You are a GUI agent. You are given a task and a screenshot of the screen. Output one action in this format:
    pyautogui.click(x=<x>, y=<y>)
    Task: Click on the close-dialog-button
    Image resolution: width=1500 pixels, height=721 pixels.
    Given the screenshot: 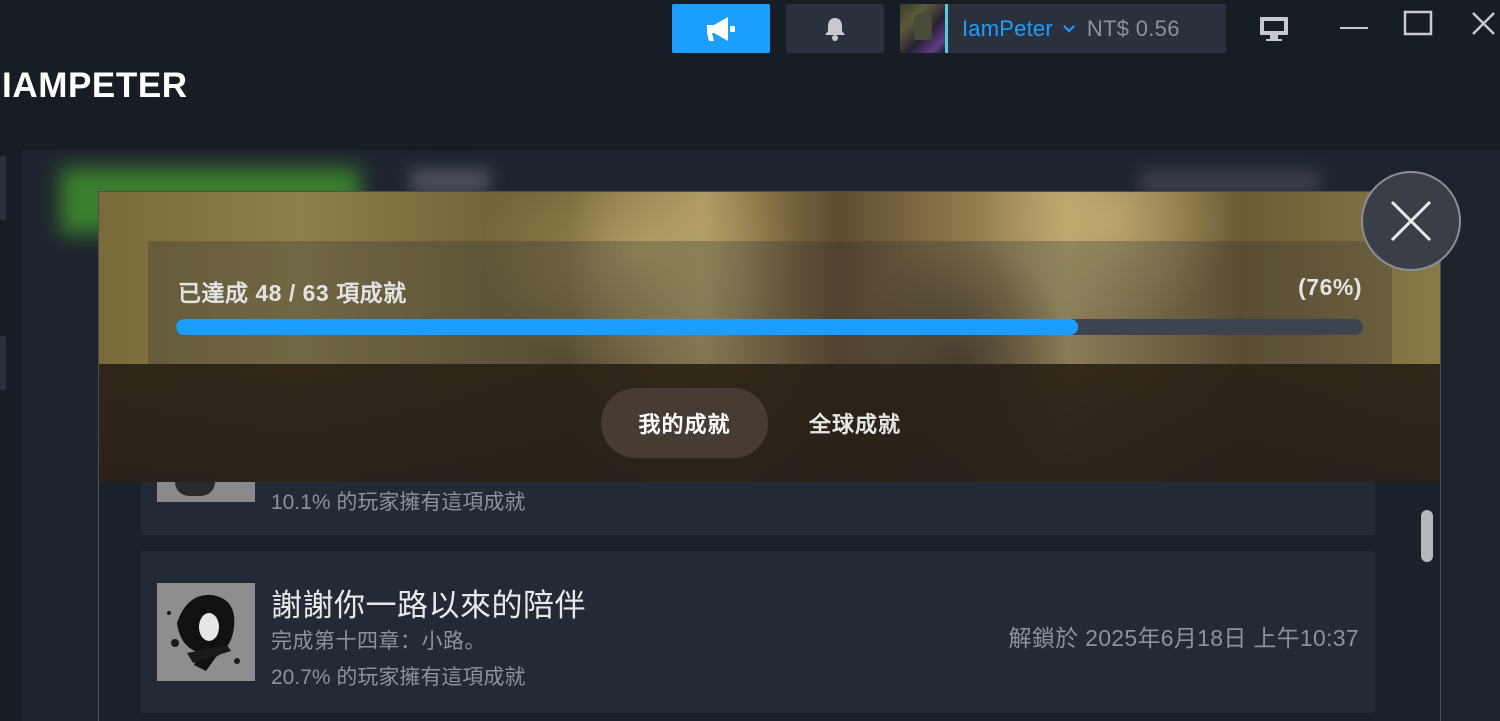 What is the action you would take?
    pyautogui.click(x=1411, y=221)
    